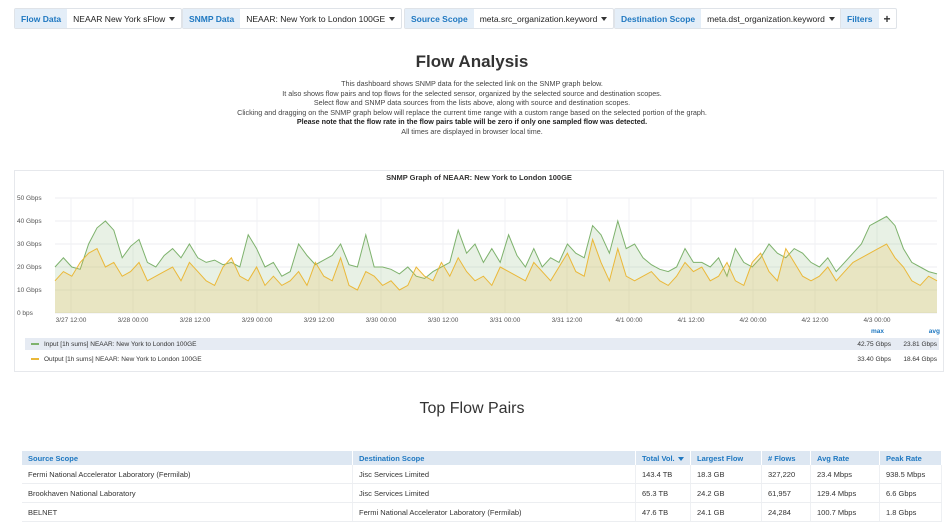 The image size is (944, 522). Describe the element at coordinates (876, 320) in the screenshot. I see `x-tick-label: 4/3 00:00` at that location.